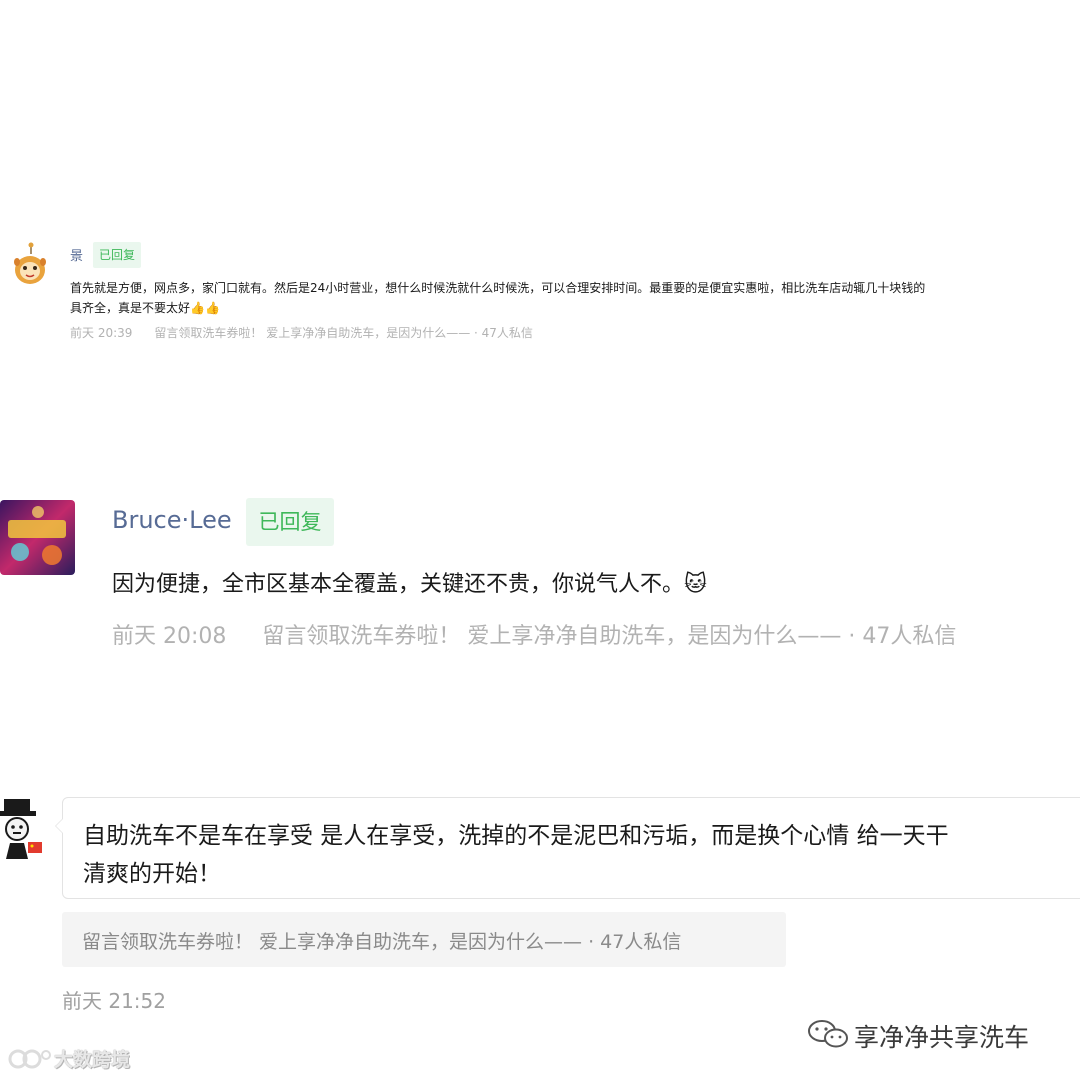 The width and height of the screenshot is (1080, 1080). What do you see at coordinates (828, 1037) in the screenshot?
I see `wechat-icon` at bounding box center [828, 1037].